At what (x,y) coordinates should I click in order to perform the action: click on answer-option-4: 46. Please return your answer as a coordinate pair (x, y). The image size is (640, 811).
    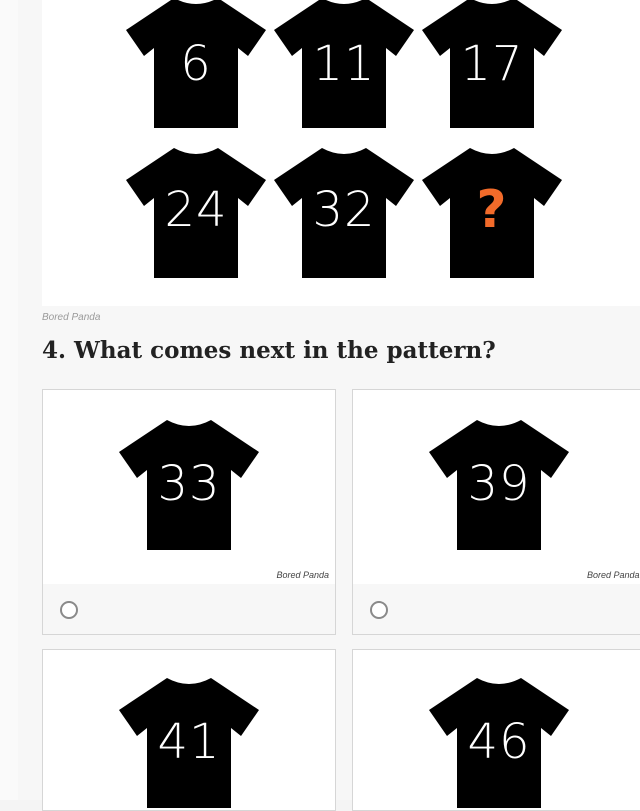
    Looking at the image, I should click on (496, 730).